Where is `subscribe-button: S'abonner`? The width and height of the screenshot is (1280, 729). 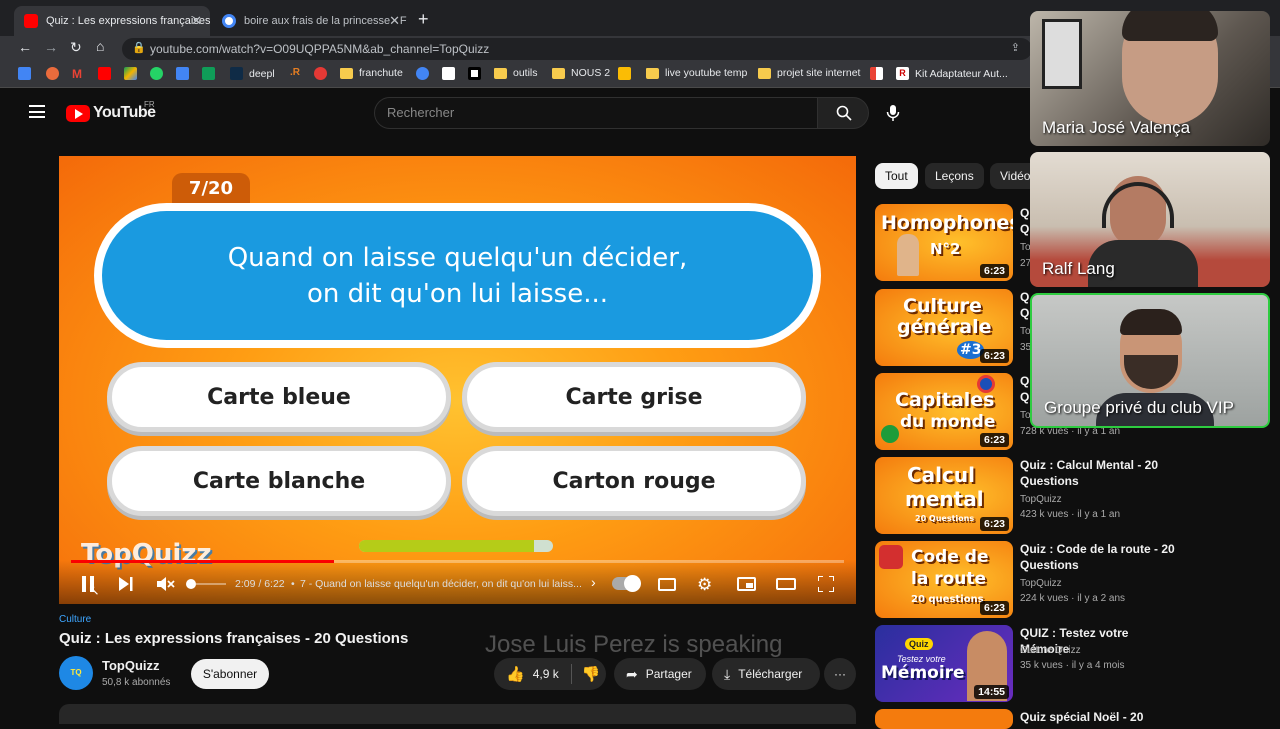
subscribe-button: S'abonner is located at coordinates (230, 674).